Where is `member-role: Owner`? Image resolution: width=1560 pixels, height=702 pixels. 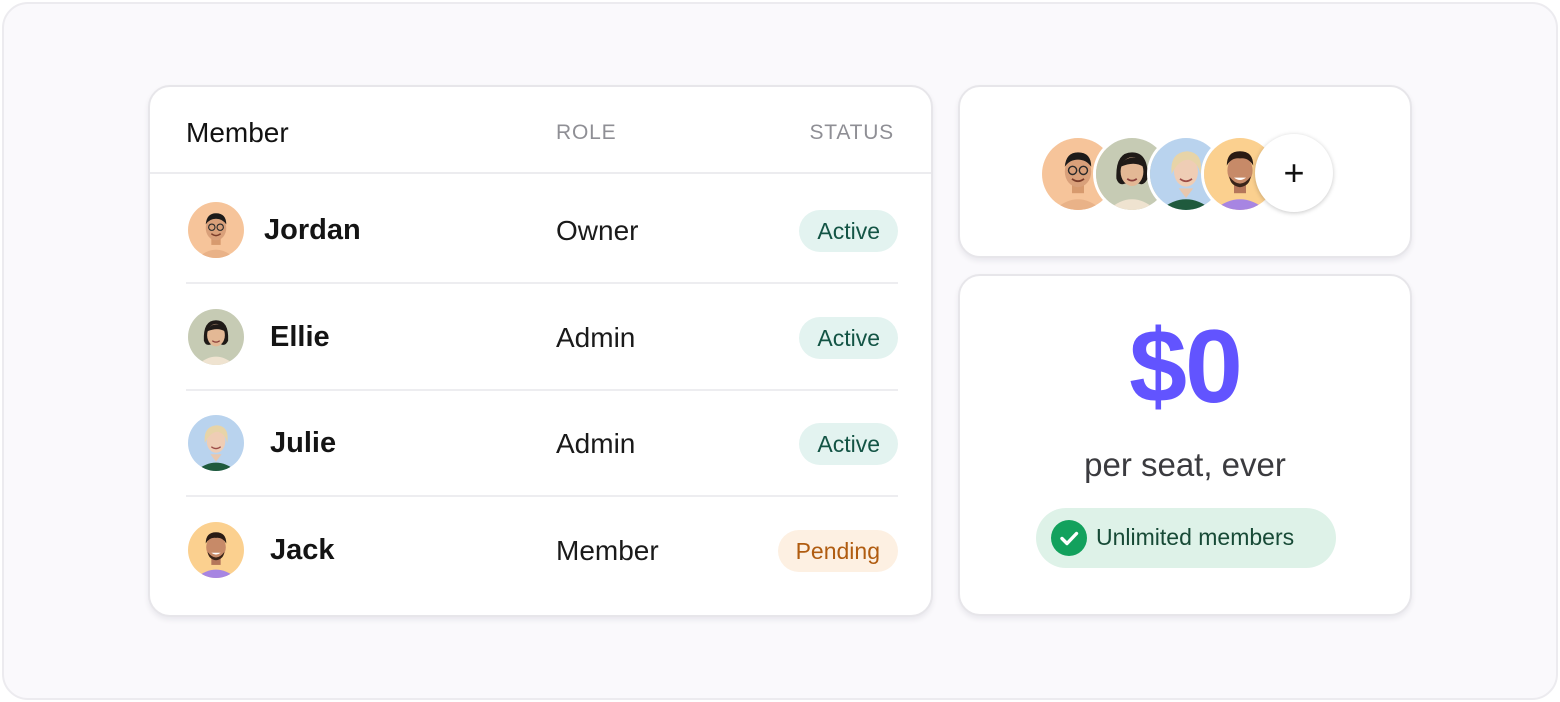 member-role: Owner is located at coordinates (597, 230).